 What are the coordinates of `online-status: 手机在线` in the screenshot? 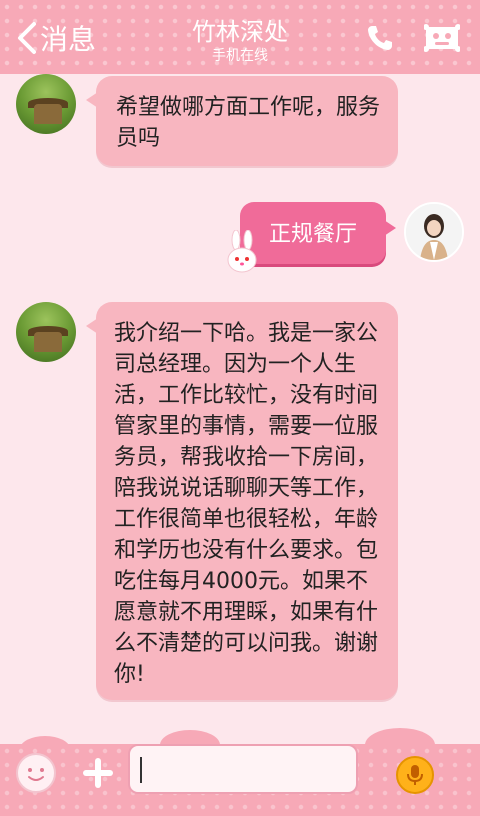 It's located at (240, 56).